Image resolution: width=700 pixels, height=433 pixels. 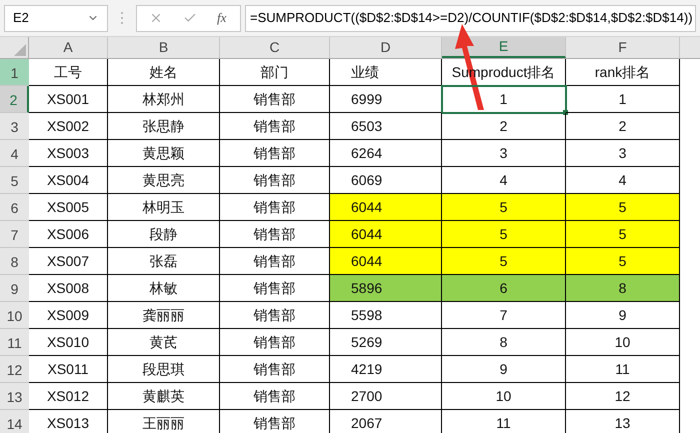 What do you see at coordinates (164, 342) in the screenshot?
I see `table-cell: 黄芪` at bounding box center [164, 342].